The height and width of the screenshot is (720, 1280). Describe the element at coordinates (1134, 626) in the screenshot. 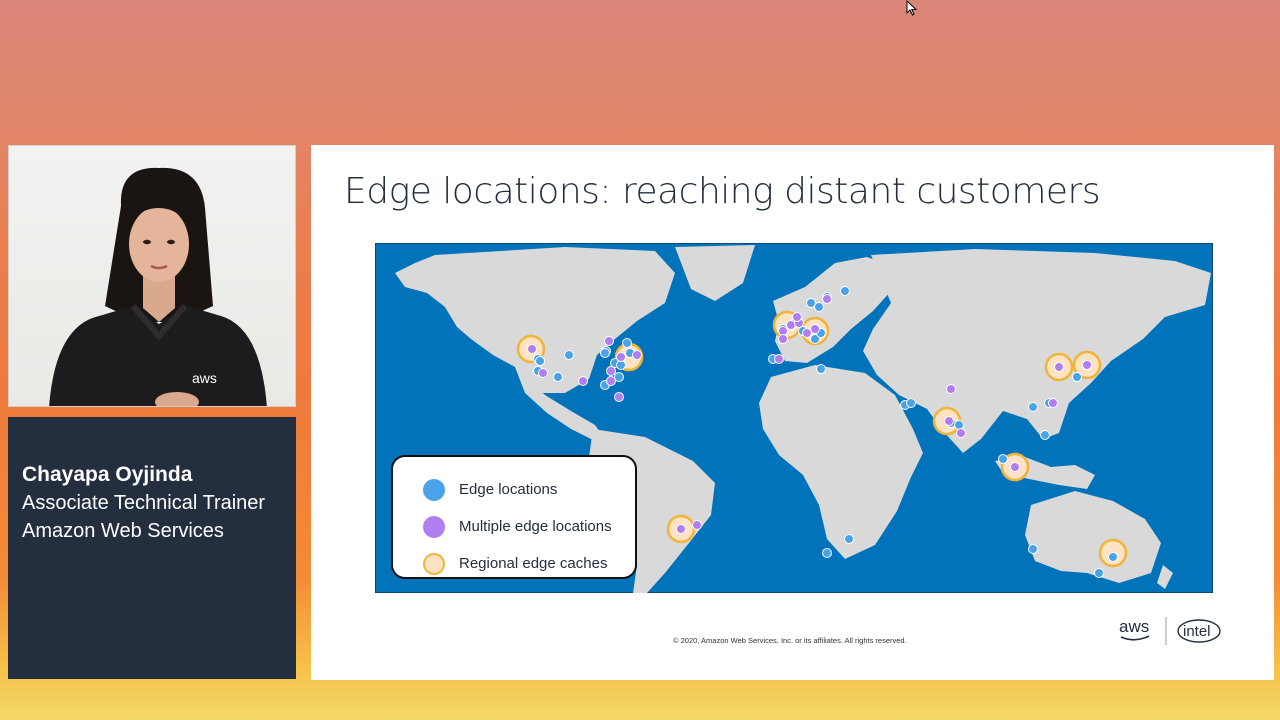

I see `aws-logo: aws` at that location.